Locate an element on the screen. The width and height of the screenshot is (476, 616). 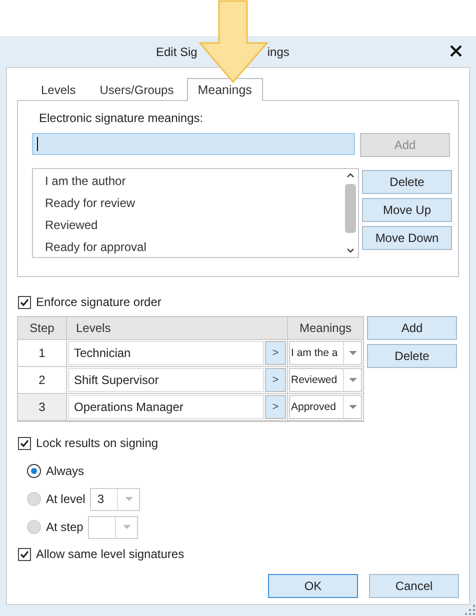
level-field: Operations Manager is located at coordinates (166, 407).